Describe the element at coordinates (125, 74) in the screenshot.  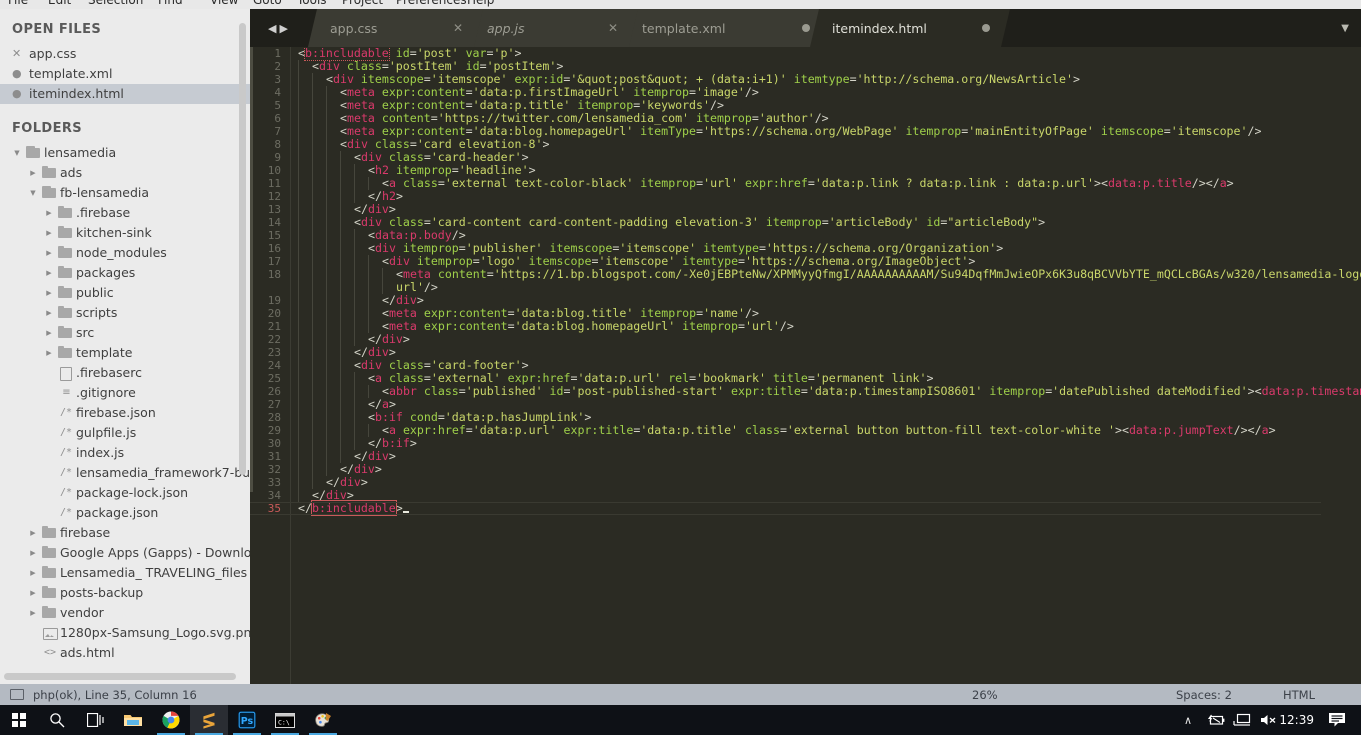
I see `open-file-item: ● template.xml` at that location.